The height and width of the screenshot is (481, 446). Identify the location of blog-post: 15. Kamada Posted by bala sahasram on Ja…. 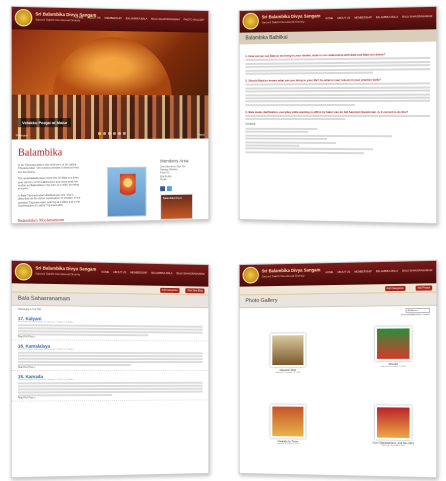
(110, 387).